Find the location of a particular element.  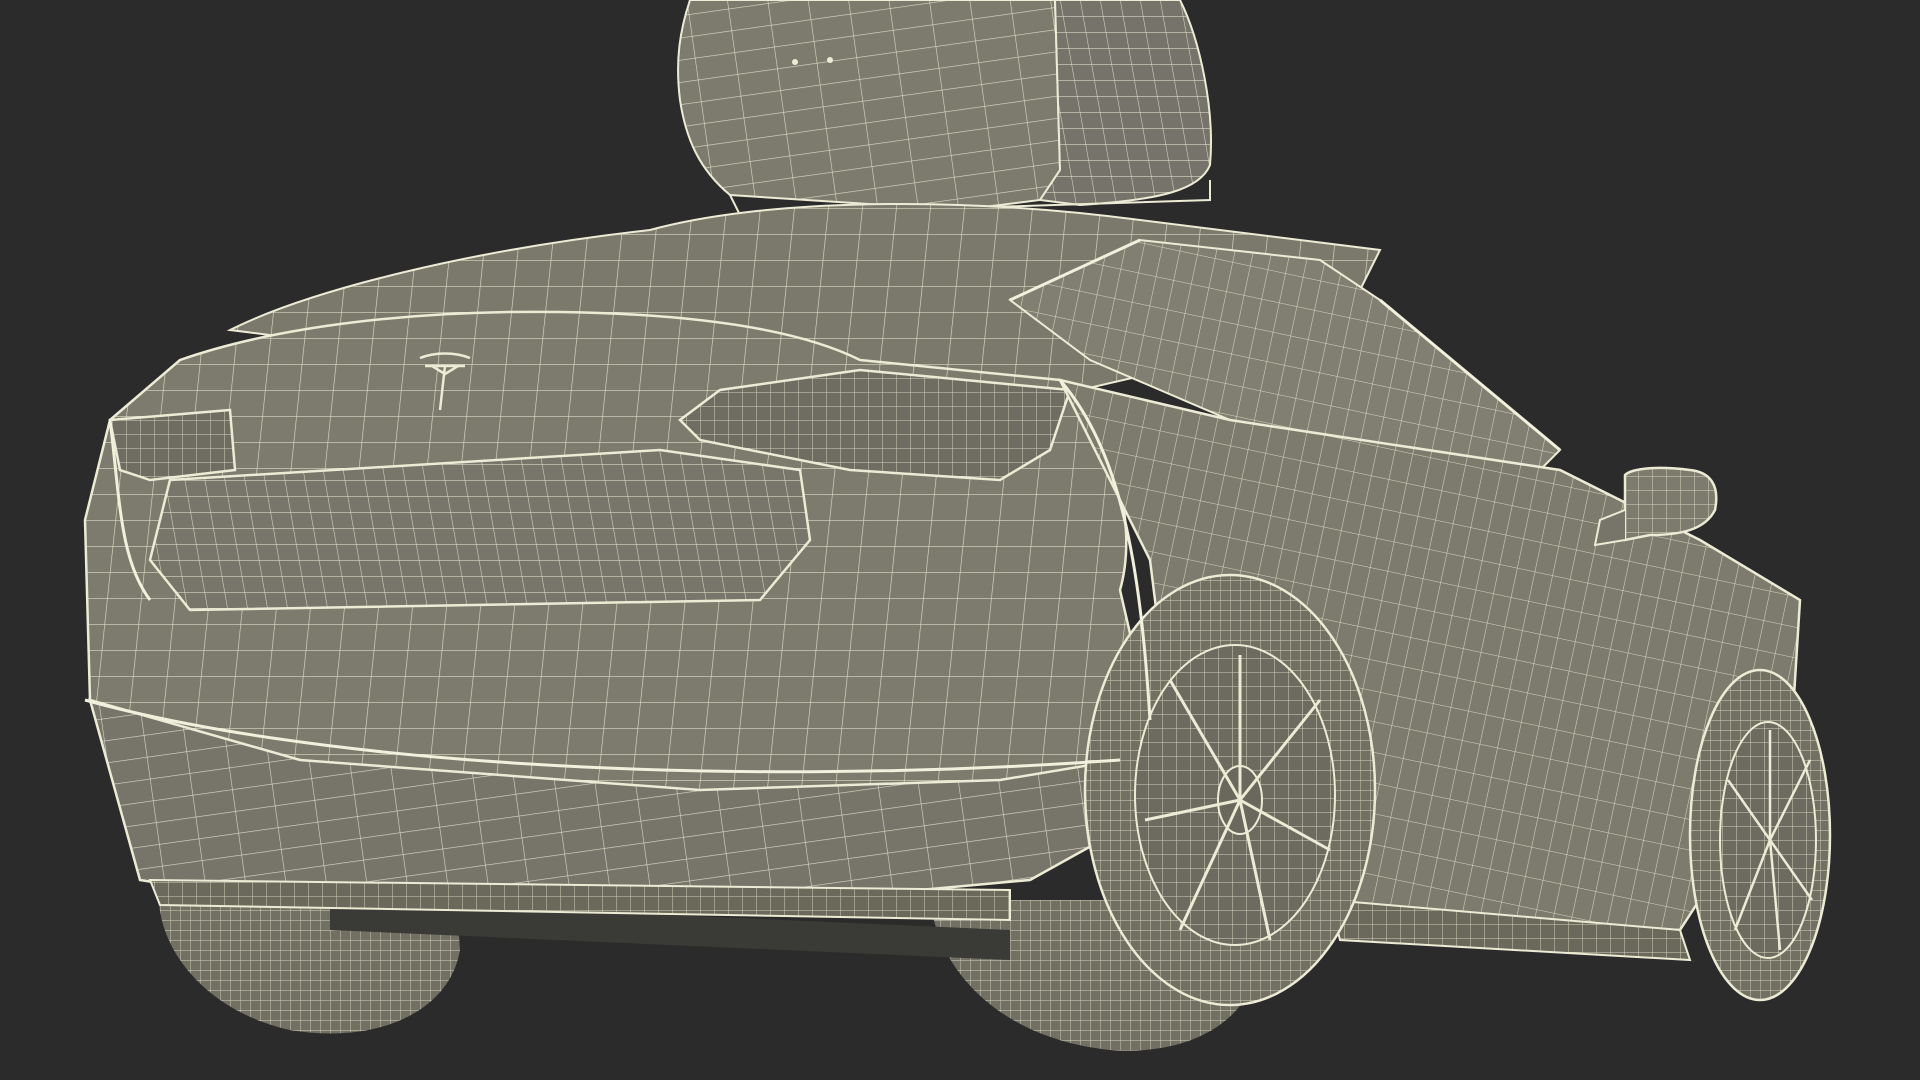

front-right-wheel is located at coordinates (1760, 835).